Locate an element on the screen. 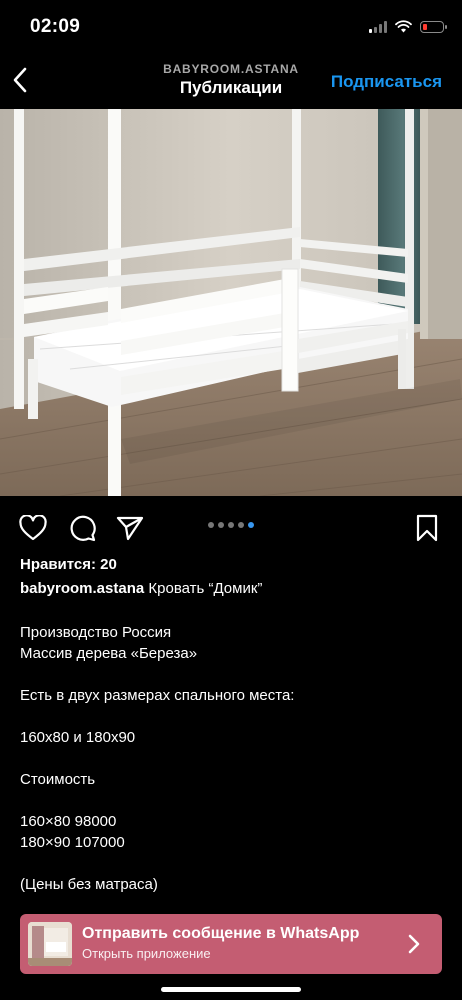 This screenshot has width=462, height=1000. back-button is located at coordinates (20, 80).